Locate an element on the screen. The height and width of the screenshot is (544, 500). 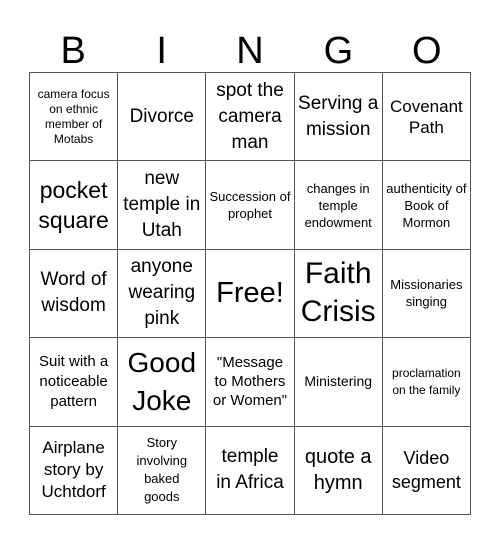
cell-text: temple in Africa is located at coordinates (250, 470).